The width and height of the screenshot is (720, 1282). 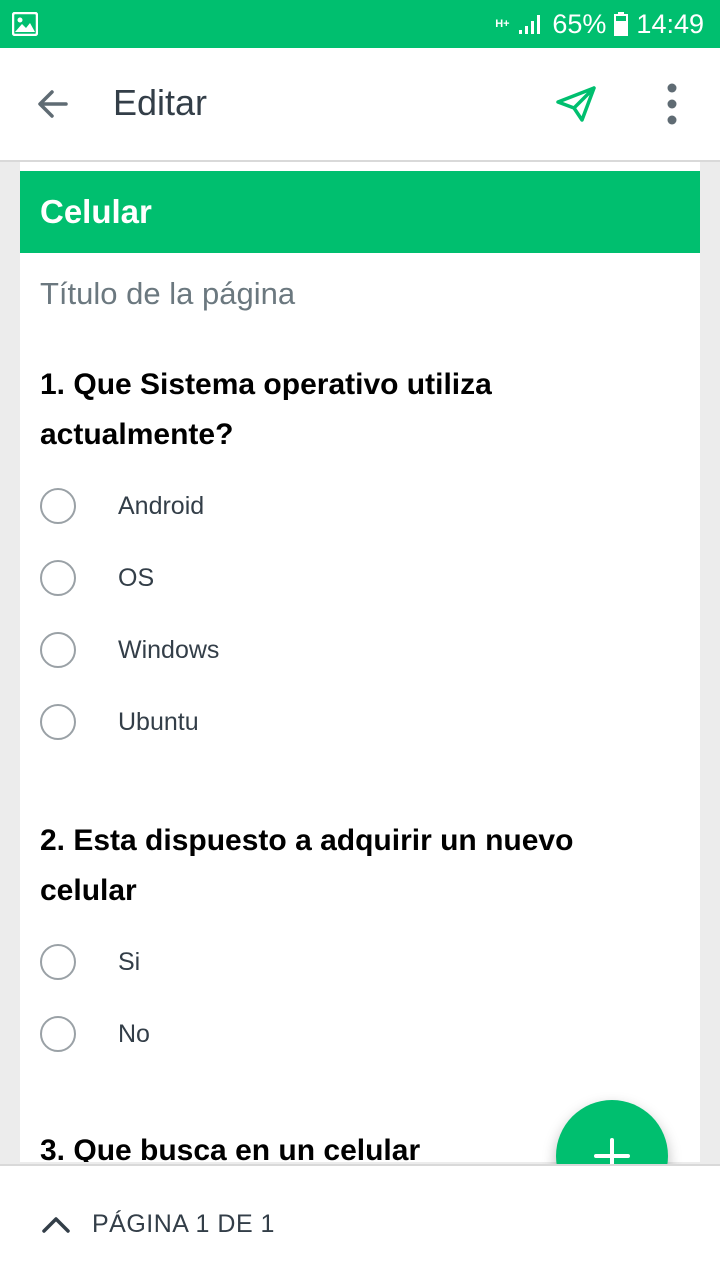 What do you see at coordinates (502, 24) in the screenshot?
I see `network-type: H+` at bounding box center [502, 24].